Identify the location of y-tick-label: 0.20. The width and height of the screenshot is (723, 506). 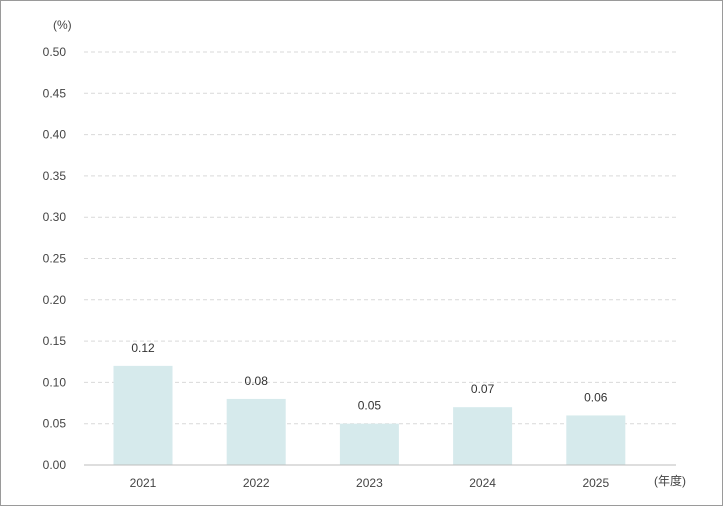
(55, 300).